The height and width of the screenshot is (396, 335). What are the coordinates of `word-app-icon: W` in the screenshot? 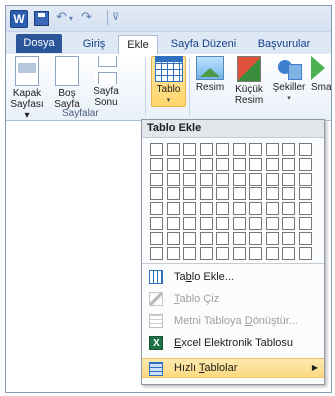 It's located at (19, 19).